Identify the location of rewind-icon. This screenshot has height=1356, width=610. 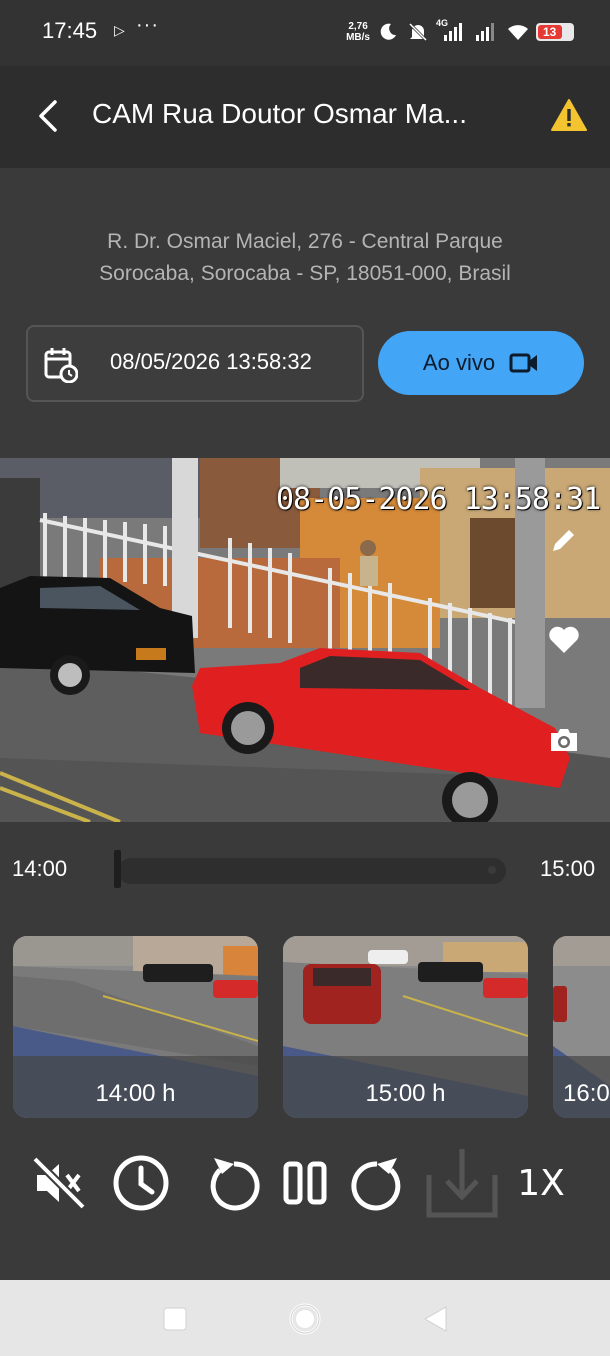
(235, 1184).